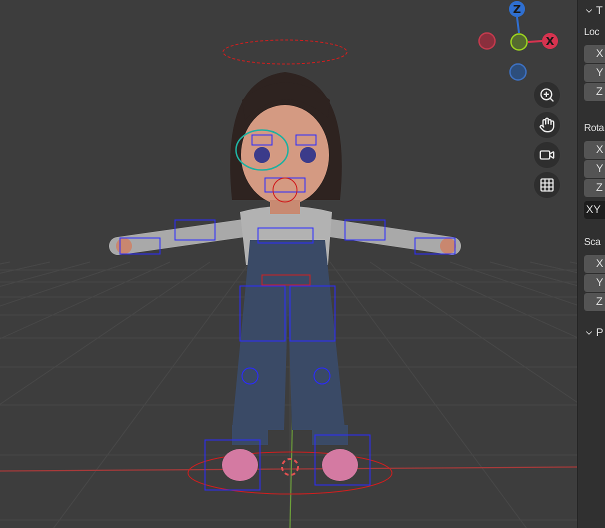 The image size is (605, 528). Describe the element at coordinates (517, 17) in the screenshot. I see `z-axis-handle: Z` at that location.